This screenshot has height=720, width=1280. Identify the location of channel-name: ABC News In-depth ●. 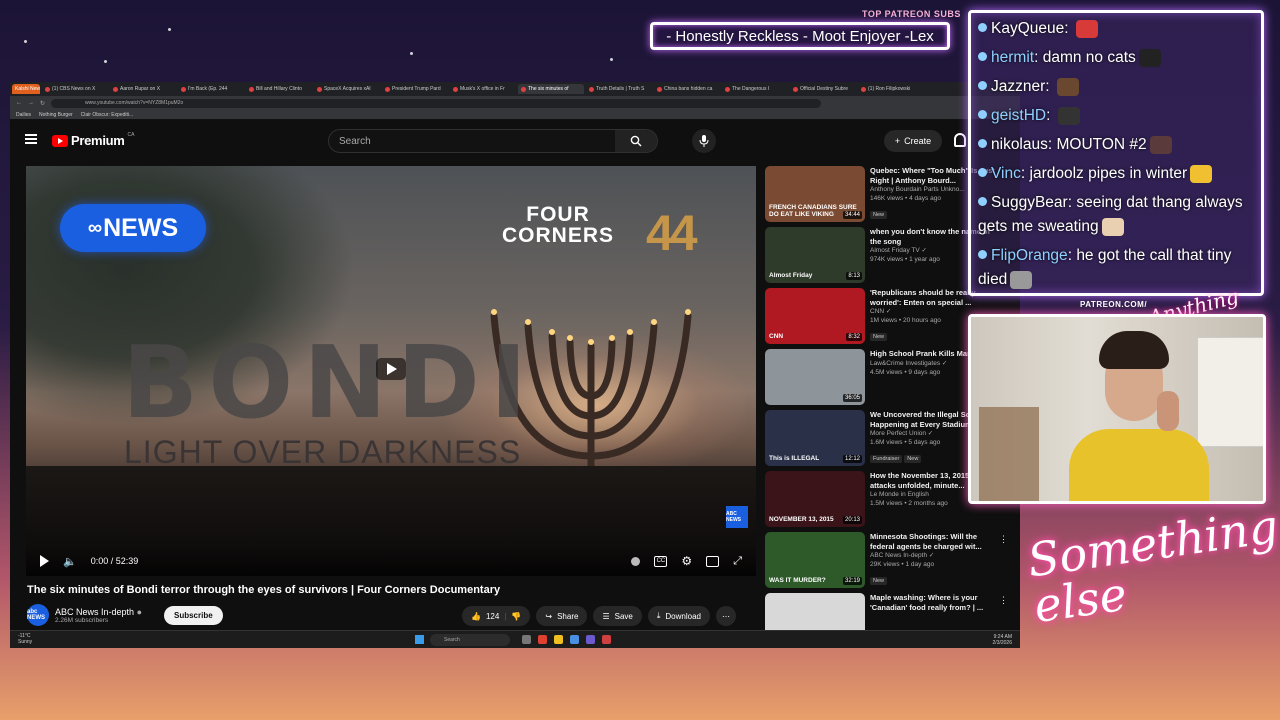
(98, 612).